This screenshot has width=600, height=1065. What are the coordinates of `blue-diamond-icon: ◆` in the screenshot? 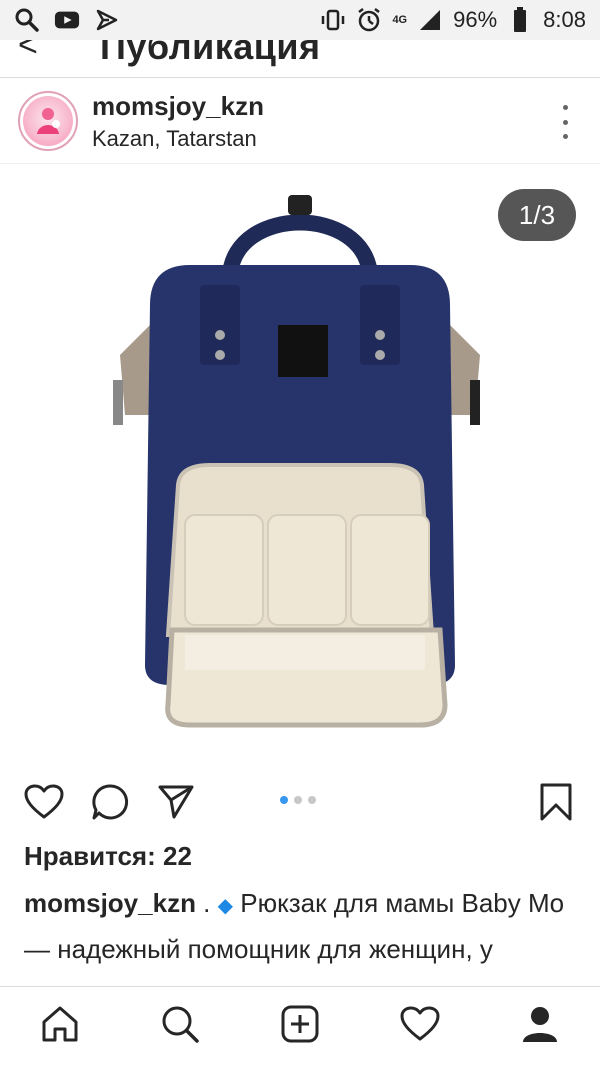 It's located at (225, 906).